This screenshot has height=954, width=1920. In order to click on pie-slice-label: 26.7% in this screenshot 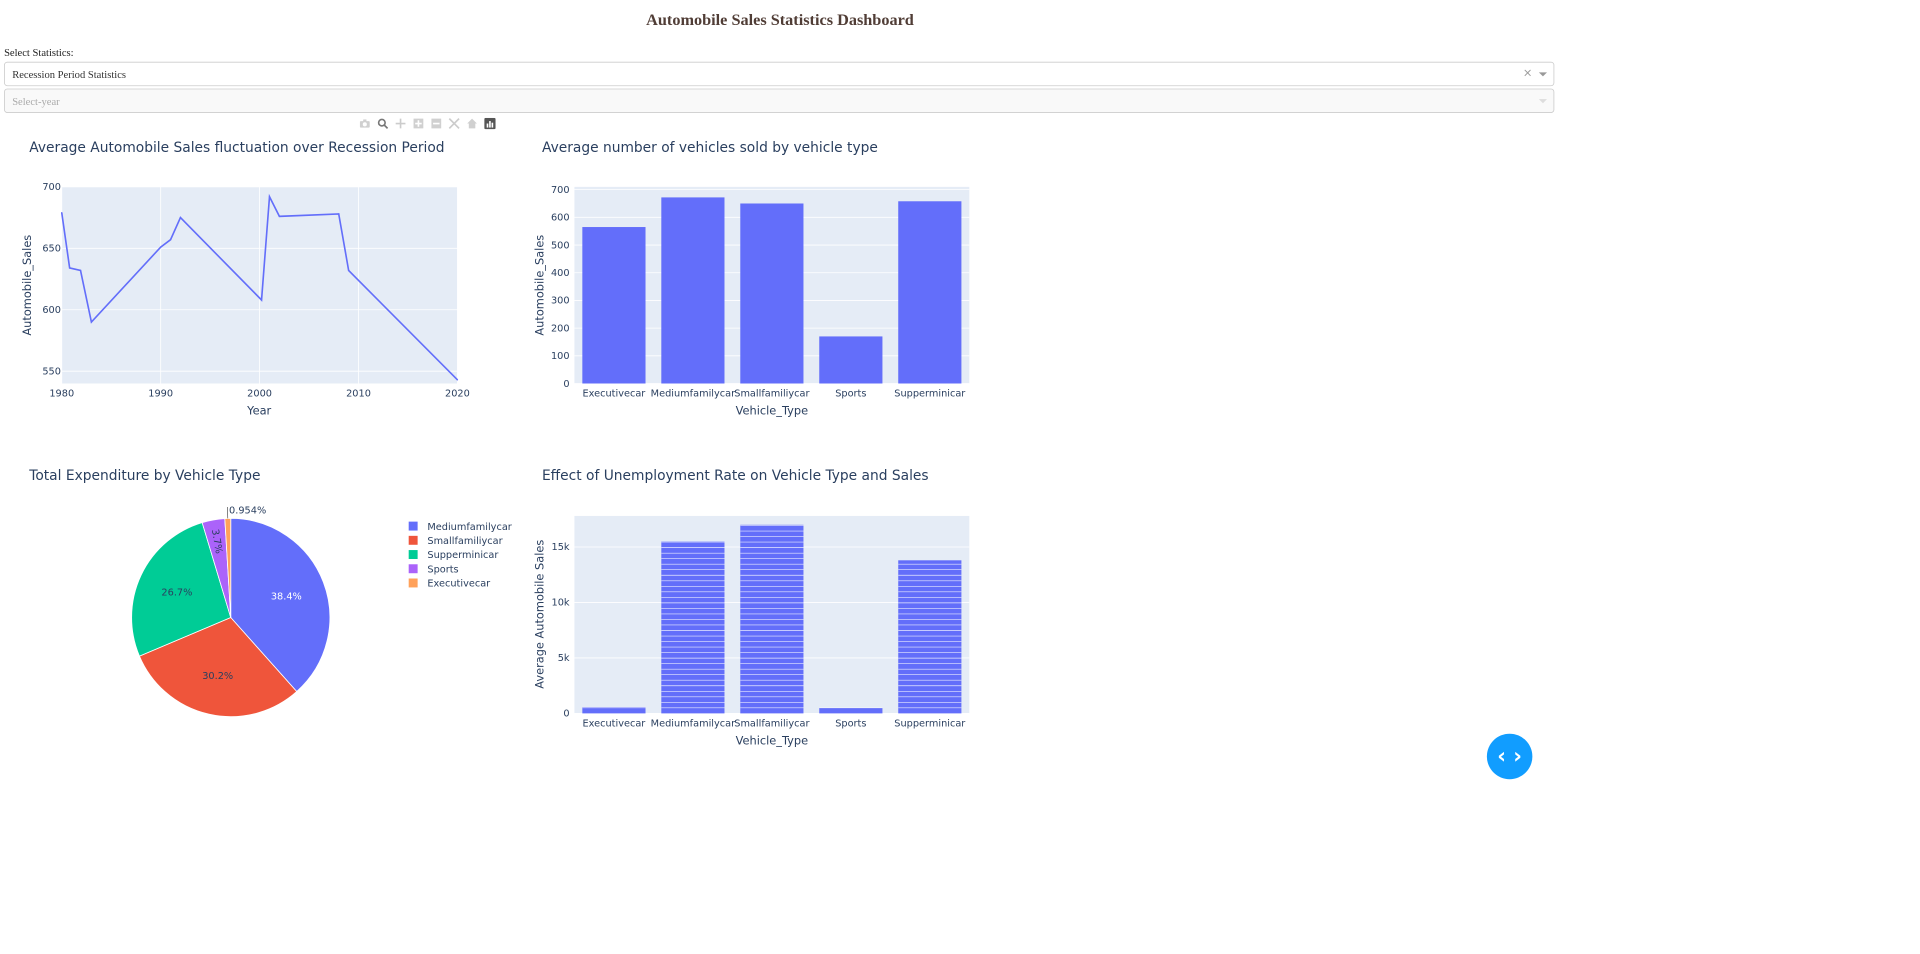, I will do `click(176, 592)`.